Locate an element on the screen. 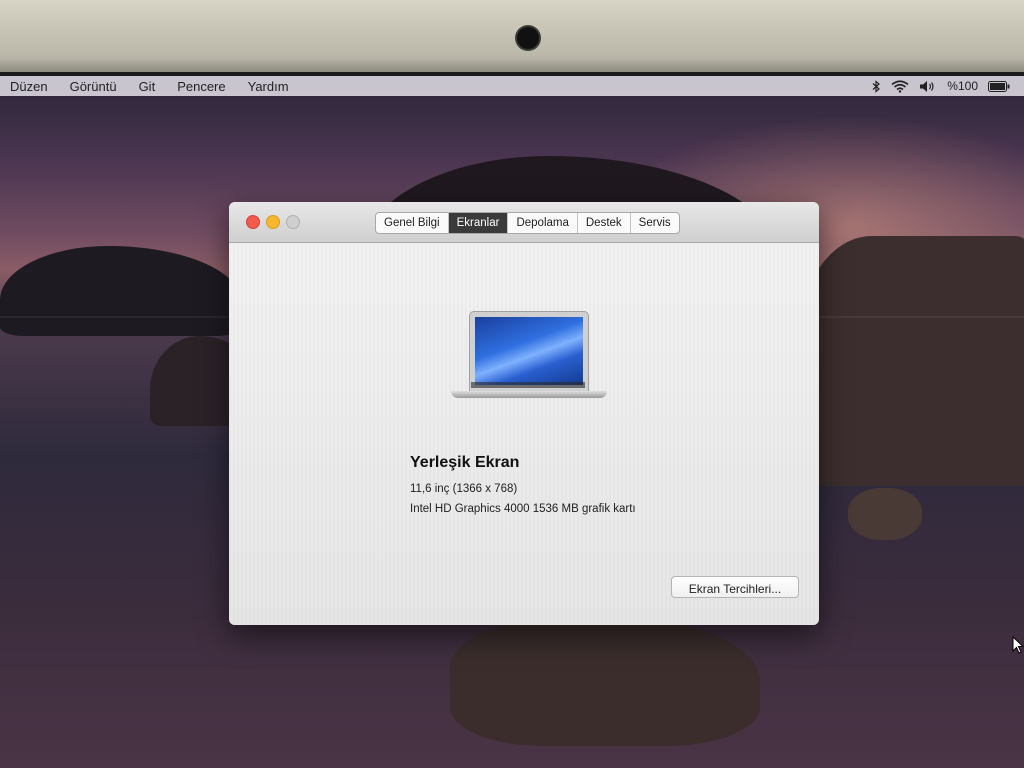  laptop-base is located at coordinates (529, 394).